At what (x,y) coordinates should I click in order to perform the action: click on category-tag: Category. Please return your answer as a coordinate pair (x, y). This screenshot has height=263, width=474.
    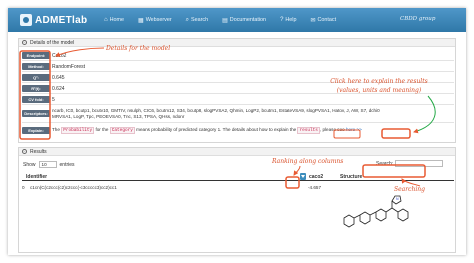
    Looking at the image, I should click on (122, 130).